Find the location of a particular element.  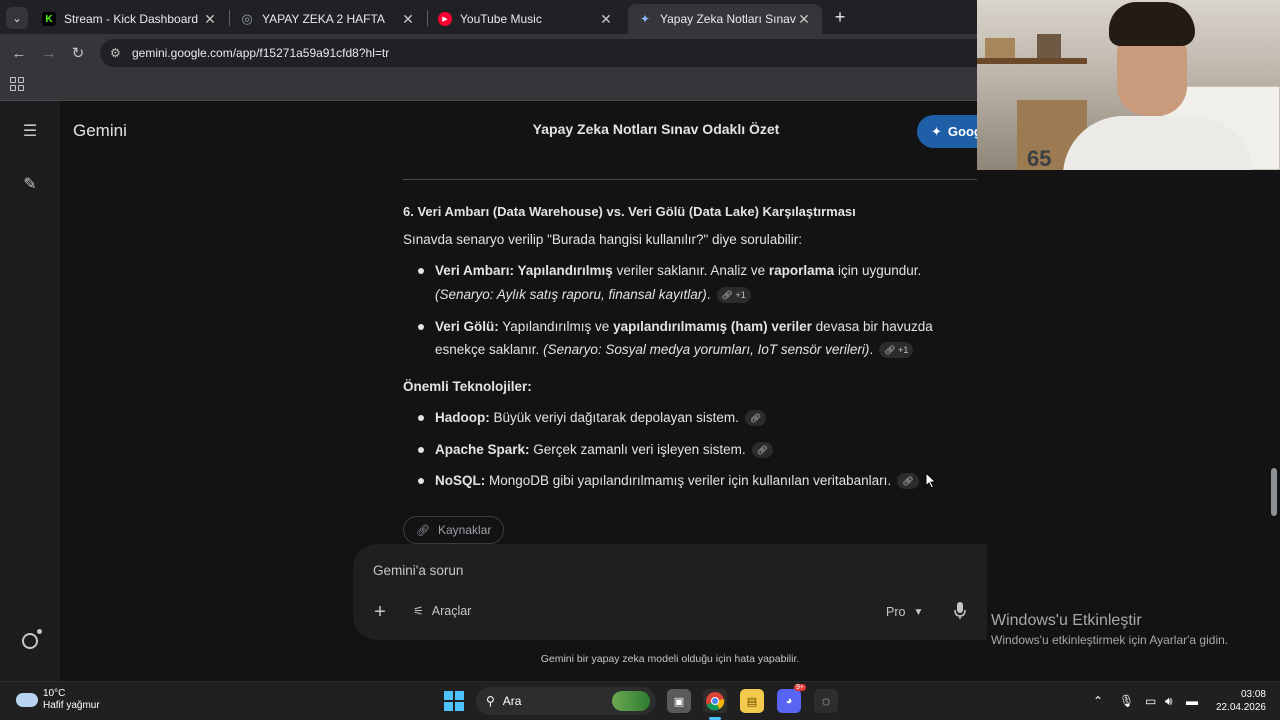

tab-search-chevron-icon: ⌄ is located at coordinates (17, 18).